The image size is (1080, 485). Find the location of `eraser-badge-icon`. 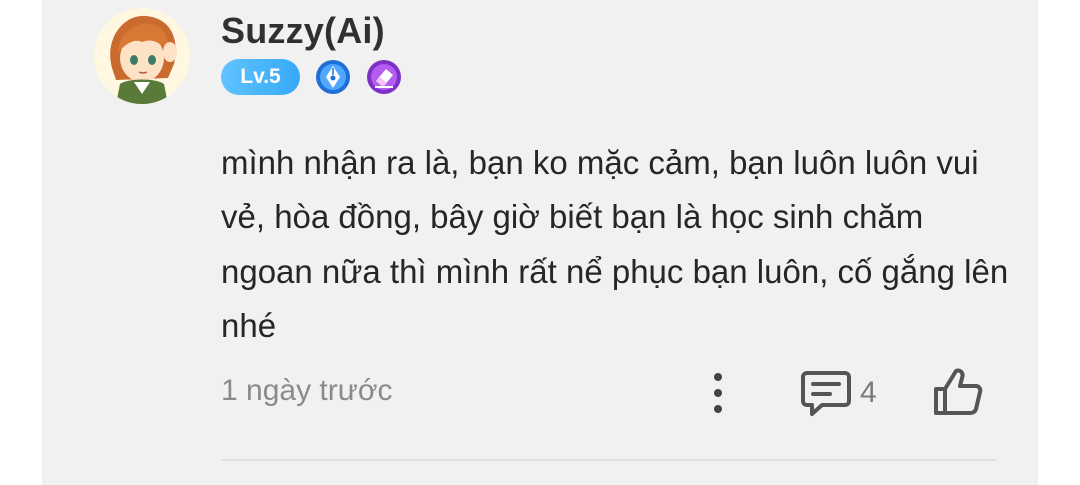

eraser-badge-icon is located at coordinates (384, 77).